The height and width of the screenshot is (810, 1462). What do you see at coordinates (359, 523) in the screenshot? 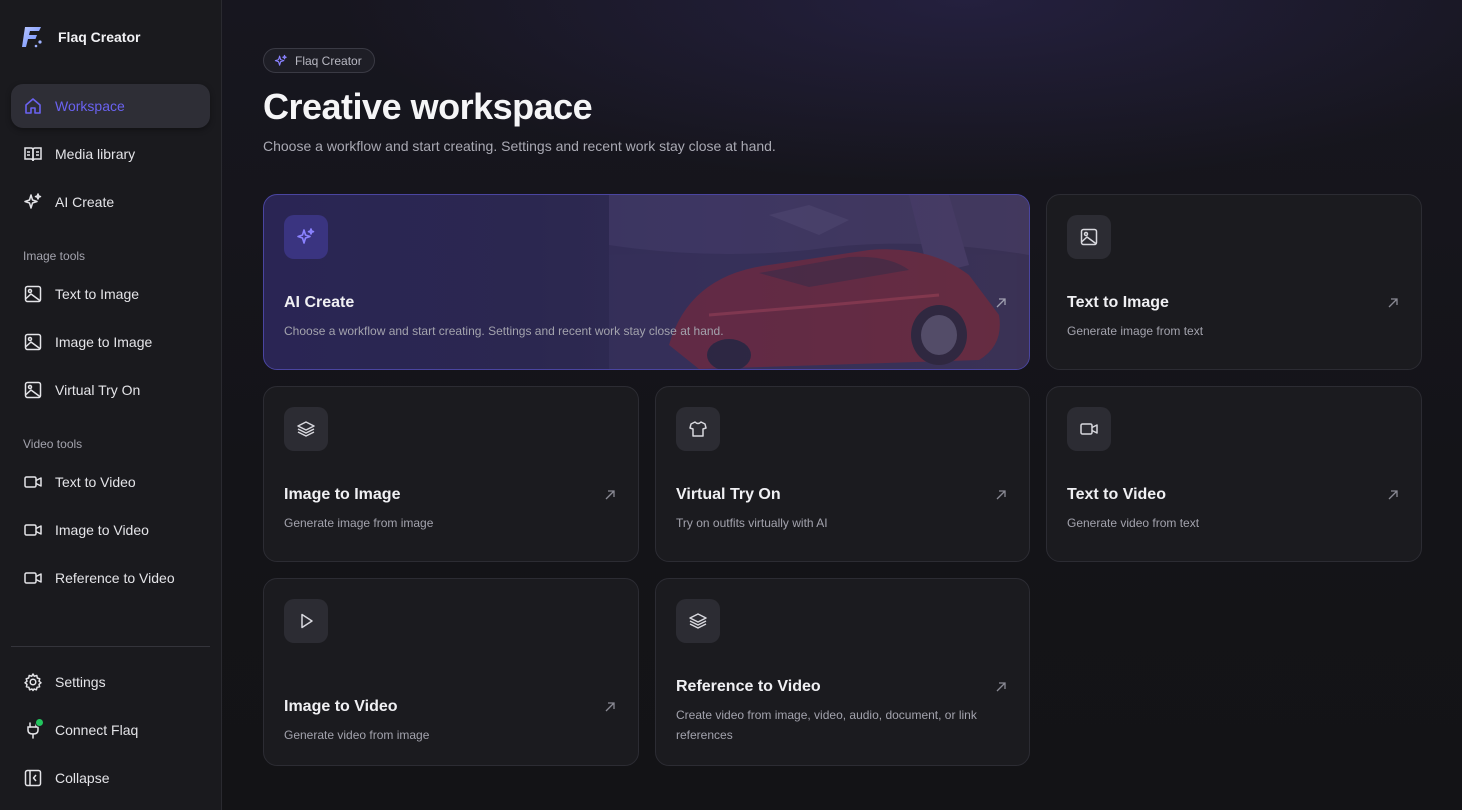
I see `card-description: Generate image from image` at bounding box center [359, 523].